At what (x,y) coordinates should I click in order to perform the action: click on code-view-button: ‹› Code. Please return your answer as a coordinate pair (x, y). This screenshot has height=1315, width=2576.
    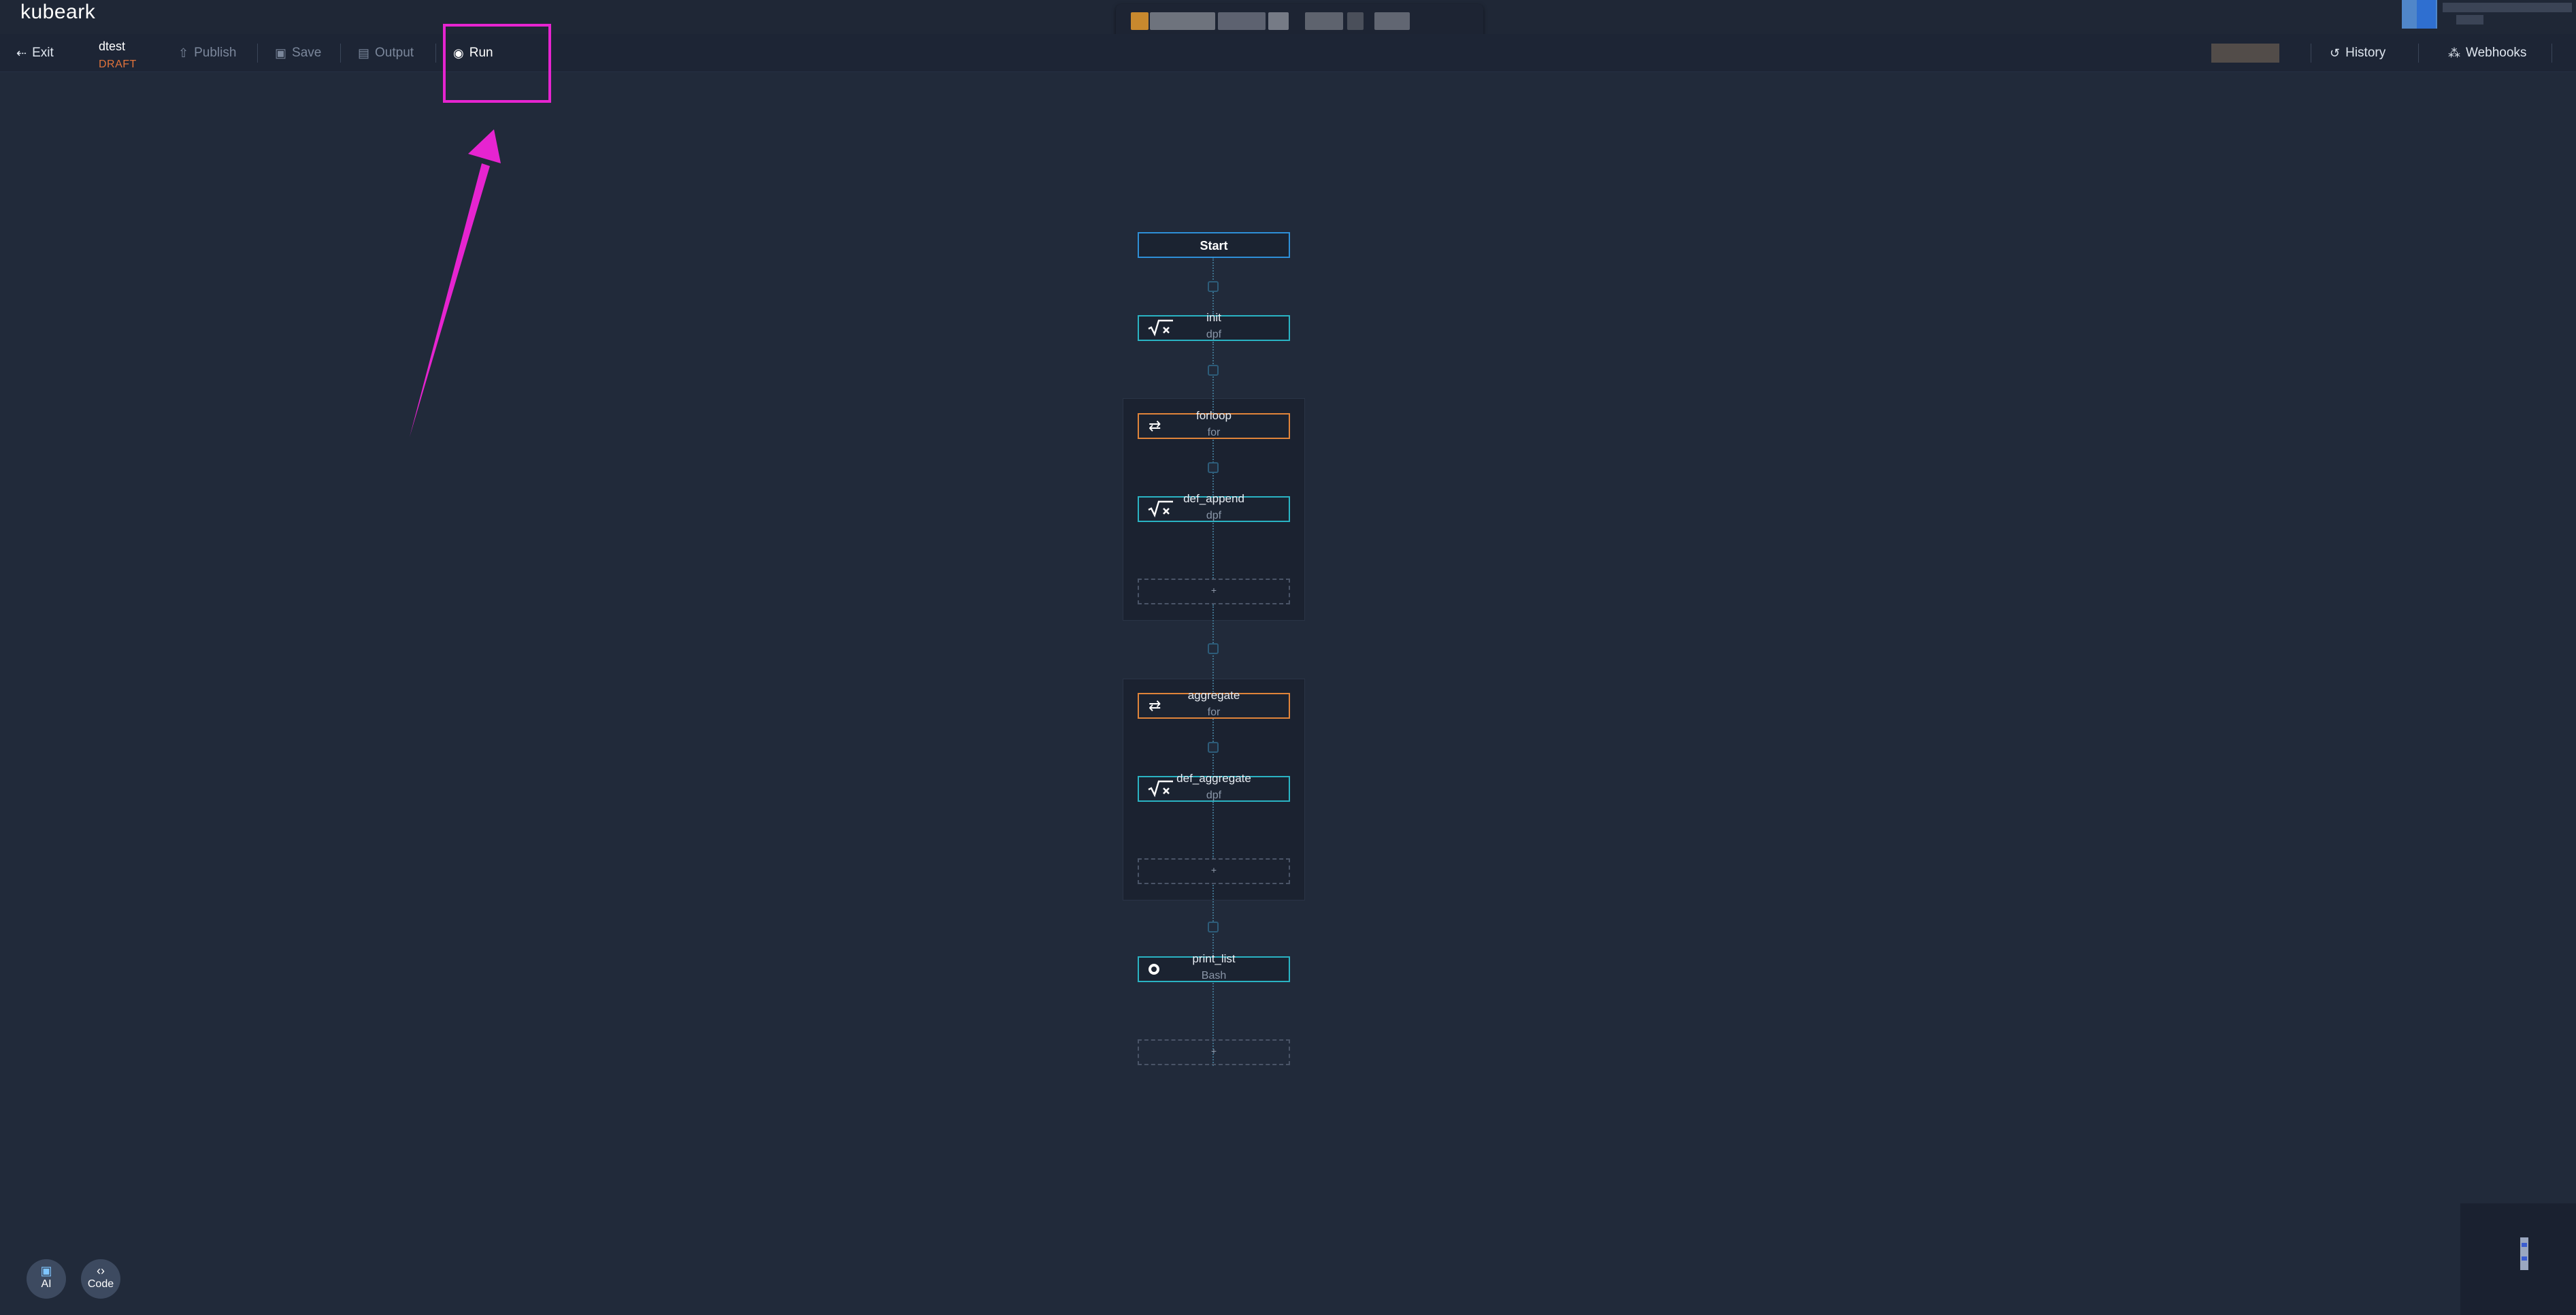
    Looking at the image, I should click on (101, 1279).